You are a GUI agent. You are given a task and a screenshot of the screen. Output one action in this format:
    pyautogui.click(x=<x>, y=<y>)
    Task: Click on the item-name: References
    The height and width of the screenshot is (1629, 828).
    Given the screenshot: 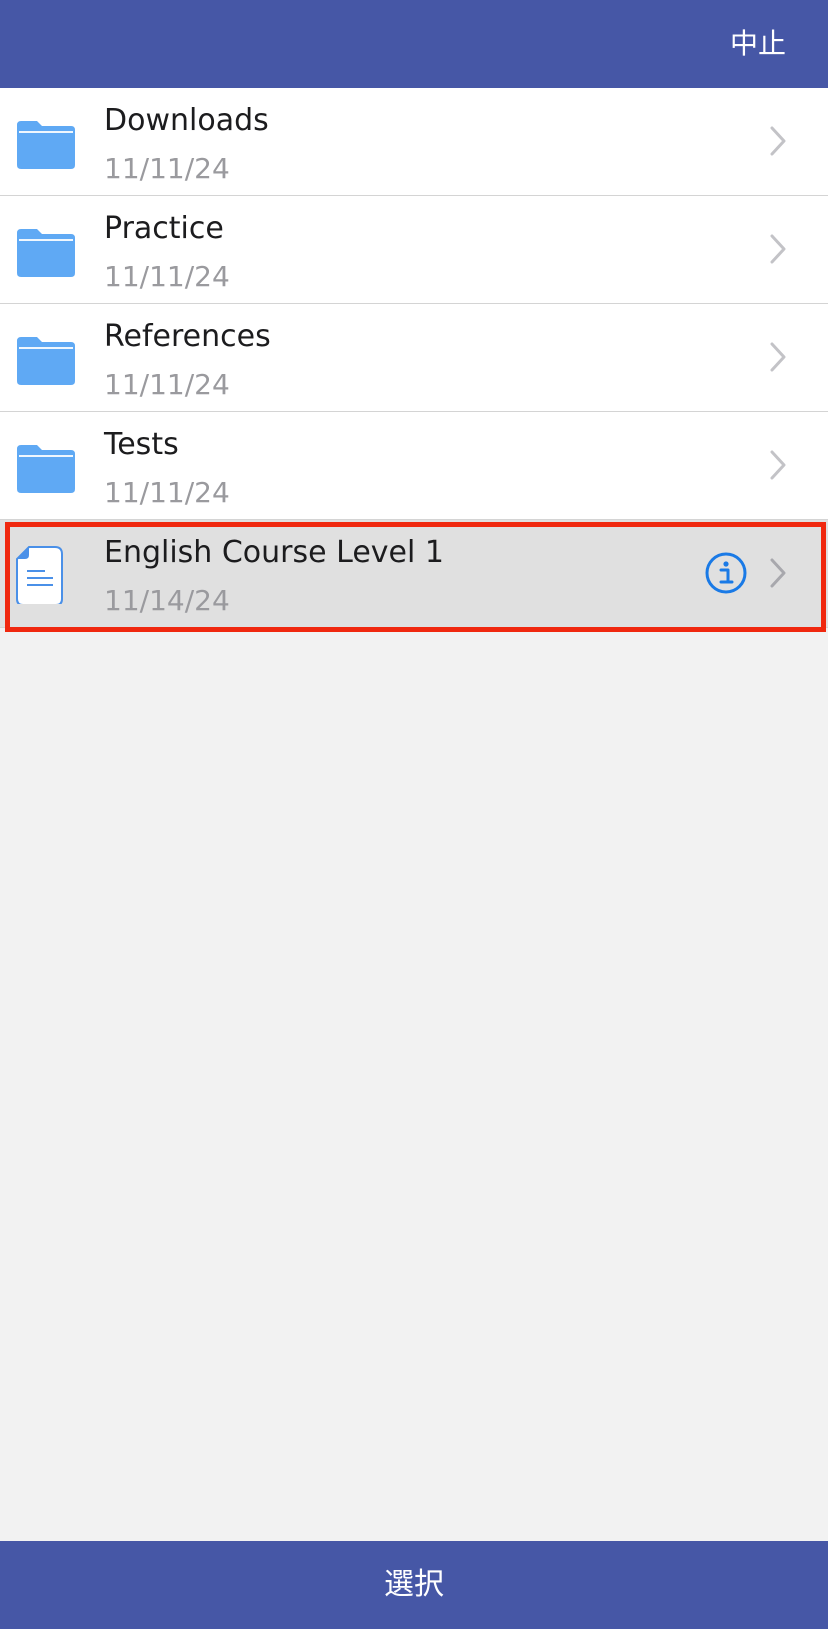 What is the action you would take?
    pyautogui.click(x=187, y=336)
    